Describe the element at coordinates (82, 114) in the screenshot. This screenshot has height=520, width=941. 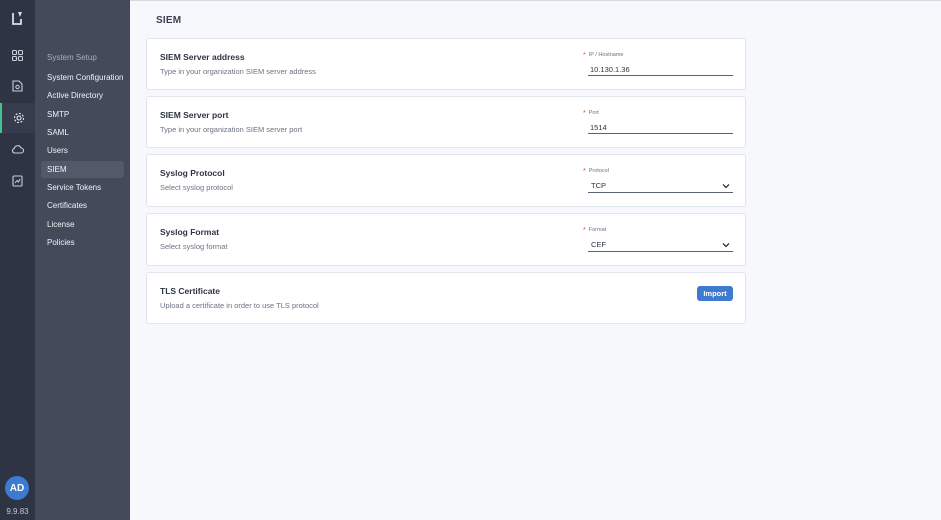
I see `sidebar-item-smtp: SMTP` at that location.